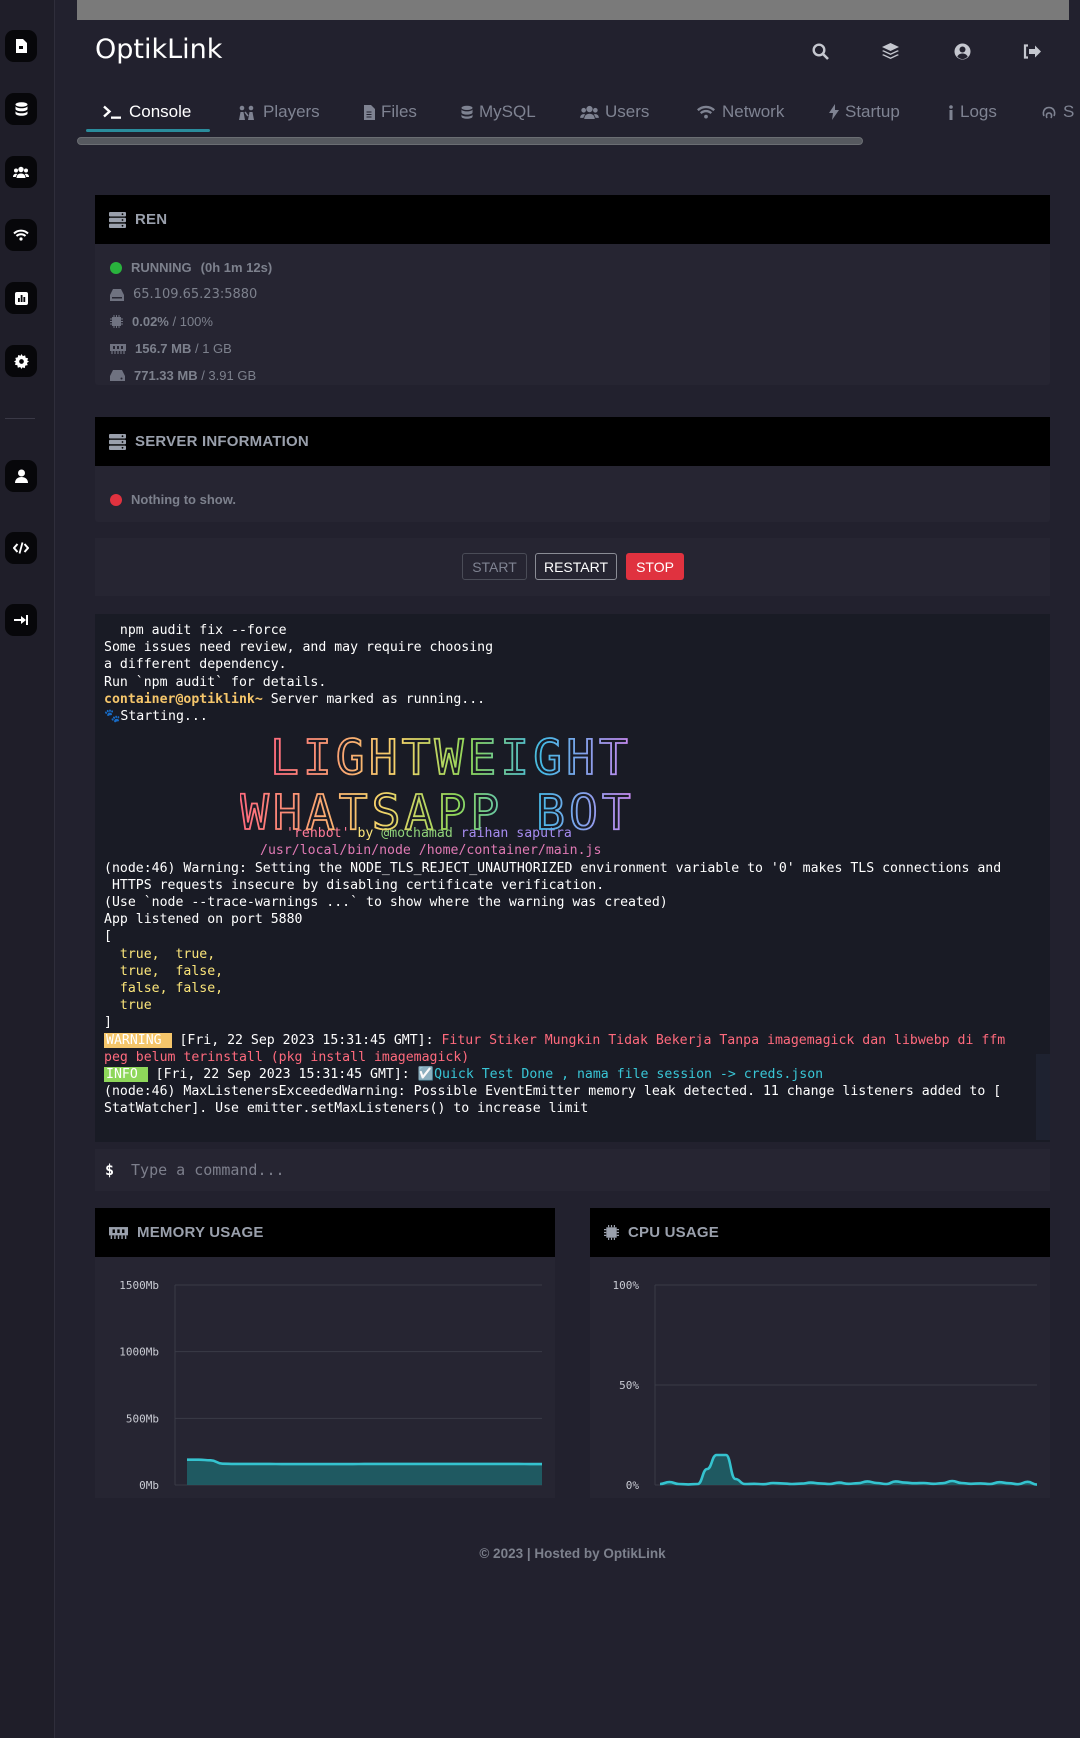 This screenshot has height=1738, width=1080. What do you see at coordinates (183, 699) in the screenshot?
I see `console-prompt-user: container@optiklink~` at bounding box center [183, 699].